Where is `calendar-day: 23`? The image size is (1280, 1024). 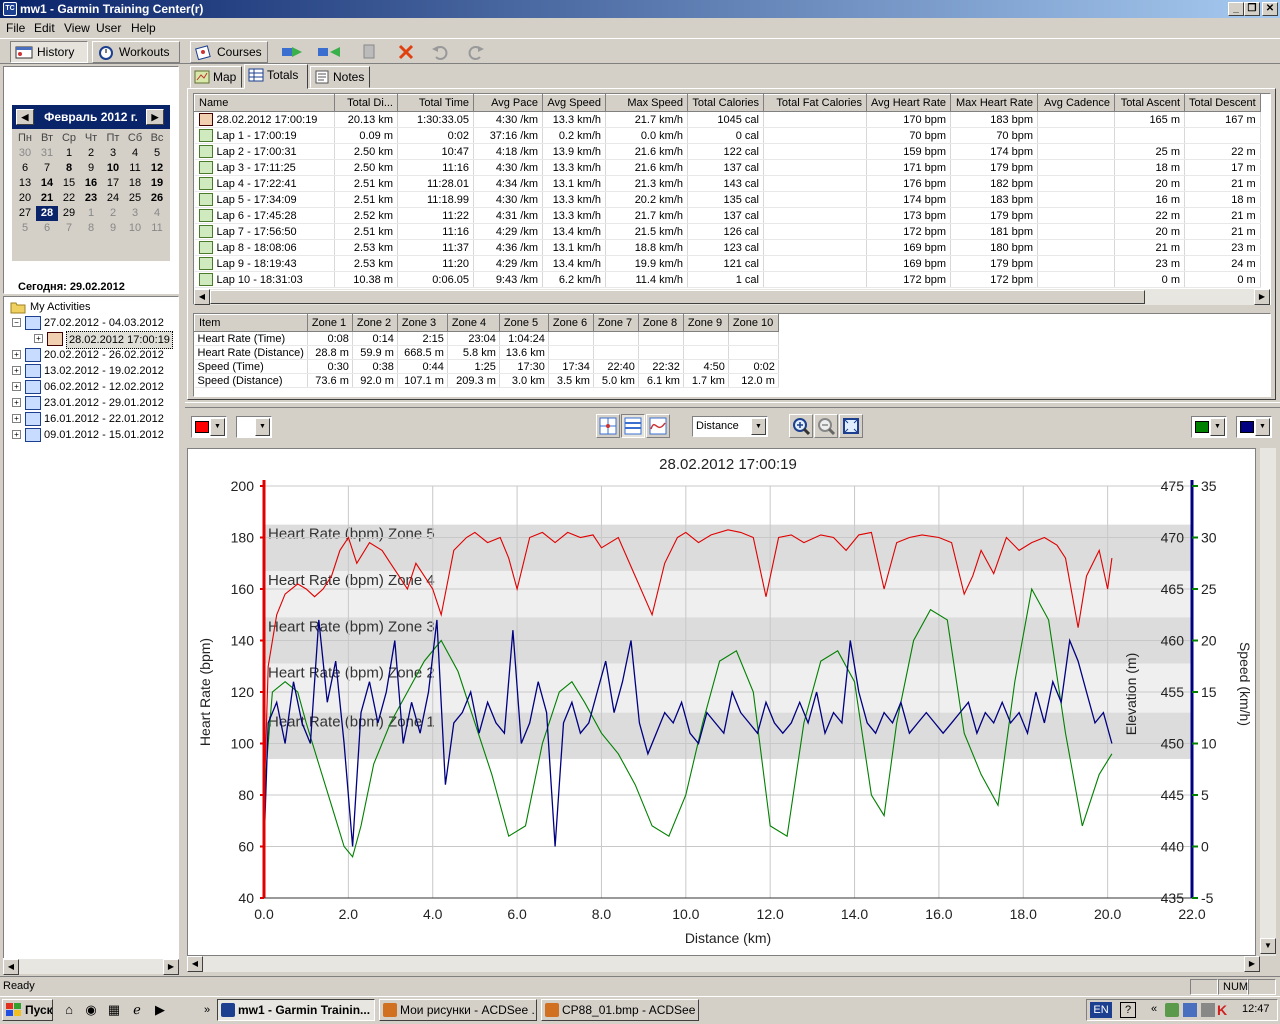 calendar-day: 23 is located at coordinates (91, 198).